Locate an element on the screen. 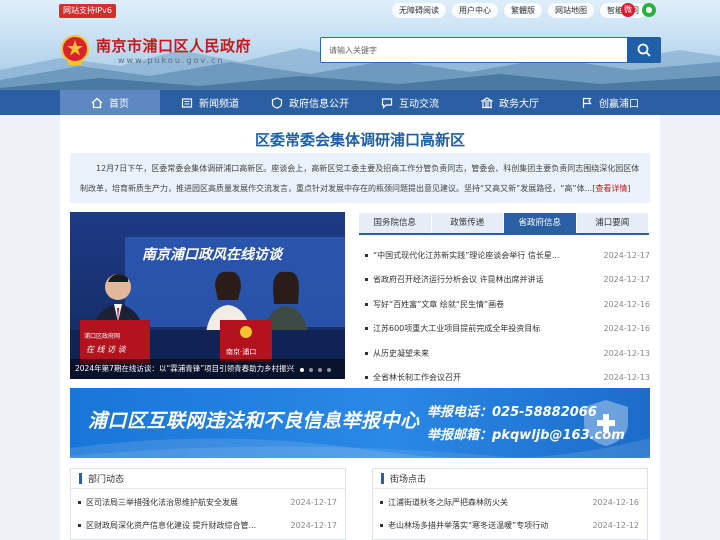  news-date: 2024-12-12 is located at coordinates (616, 525).